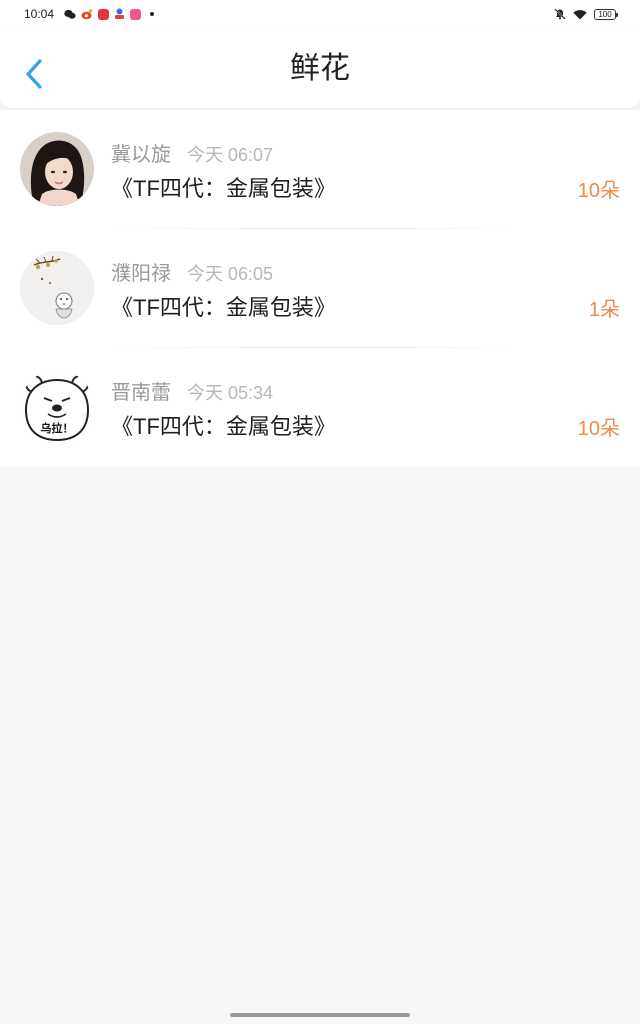  What do you see at coordinates (141, 273) in the screenshot?
I see `sender-name: 濮阳禄` at bounding box center [141, 273].